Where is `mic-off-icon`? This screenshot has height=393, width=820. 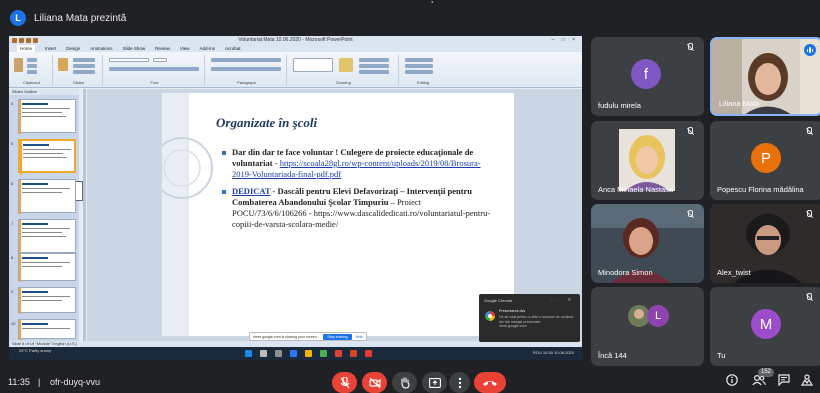 mic-off-icon is located at coordinates (344, 382).